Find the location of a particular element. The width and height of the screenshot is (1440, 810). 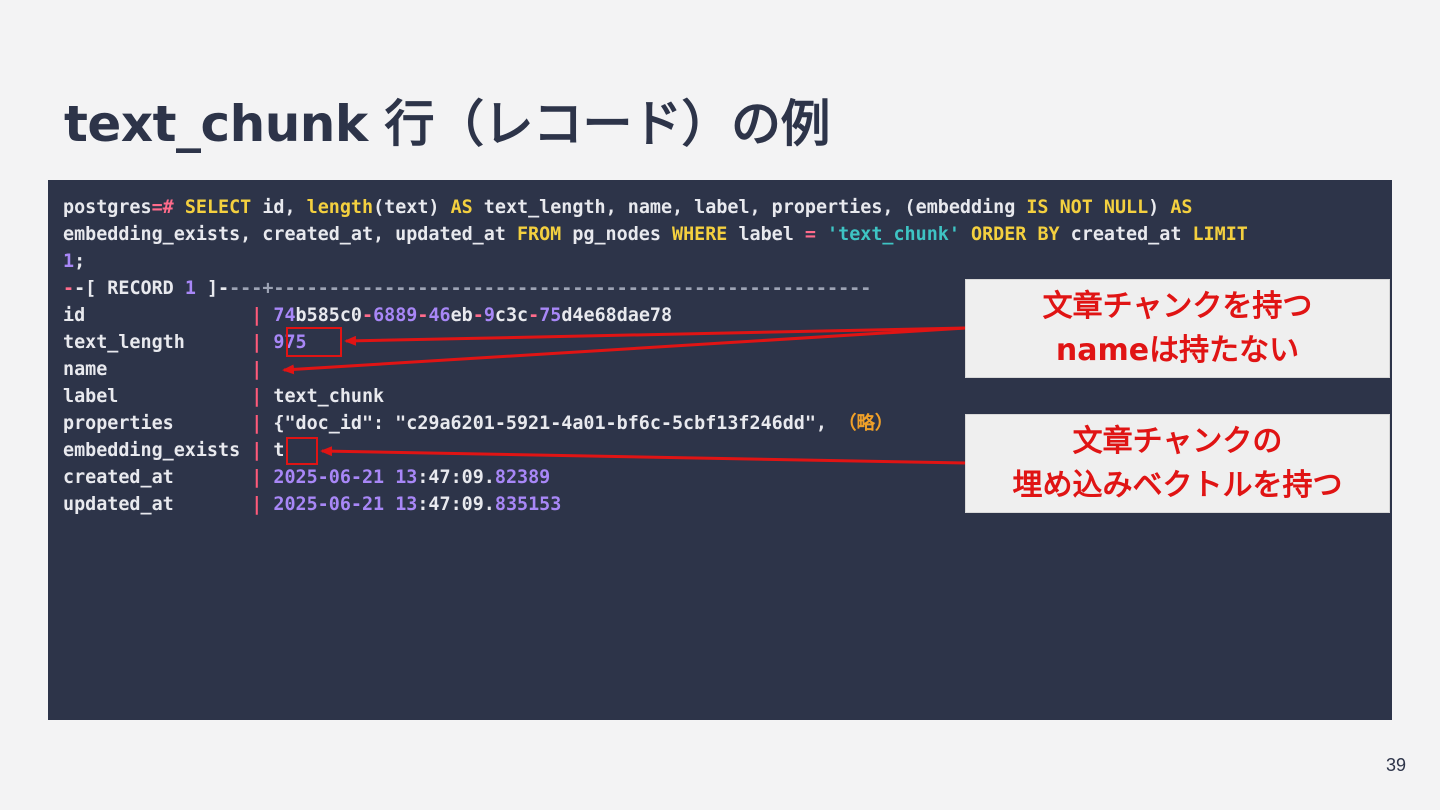

kw-not: NOT is located at coordinates (1076, 207).